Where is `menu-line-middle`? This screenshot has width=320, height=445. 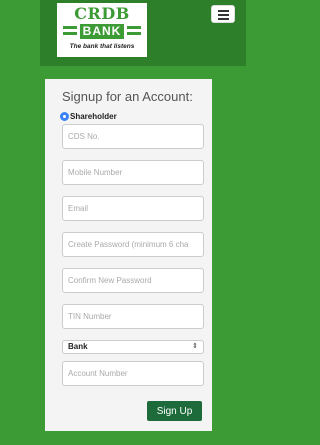 menu-line-middle is located at coordinates (223, 15).